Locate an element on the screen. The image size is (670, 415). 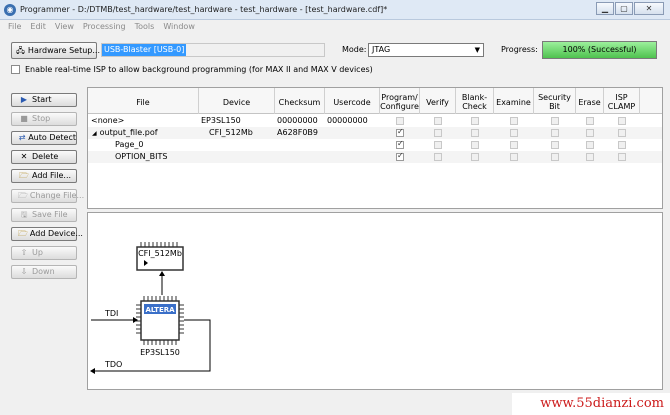
col-device: Device is located at coordinates (237, 101).